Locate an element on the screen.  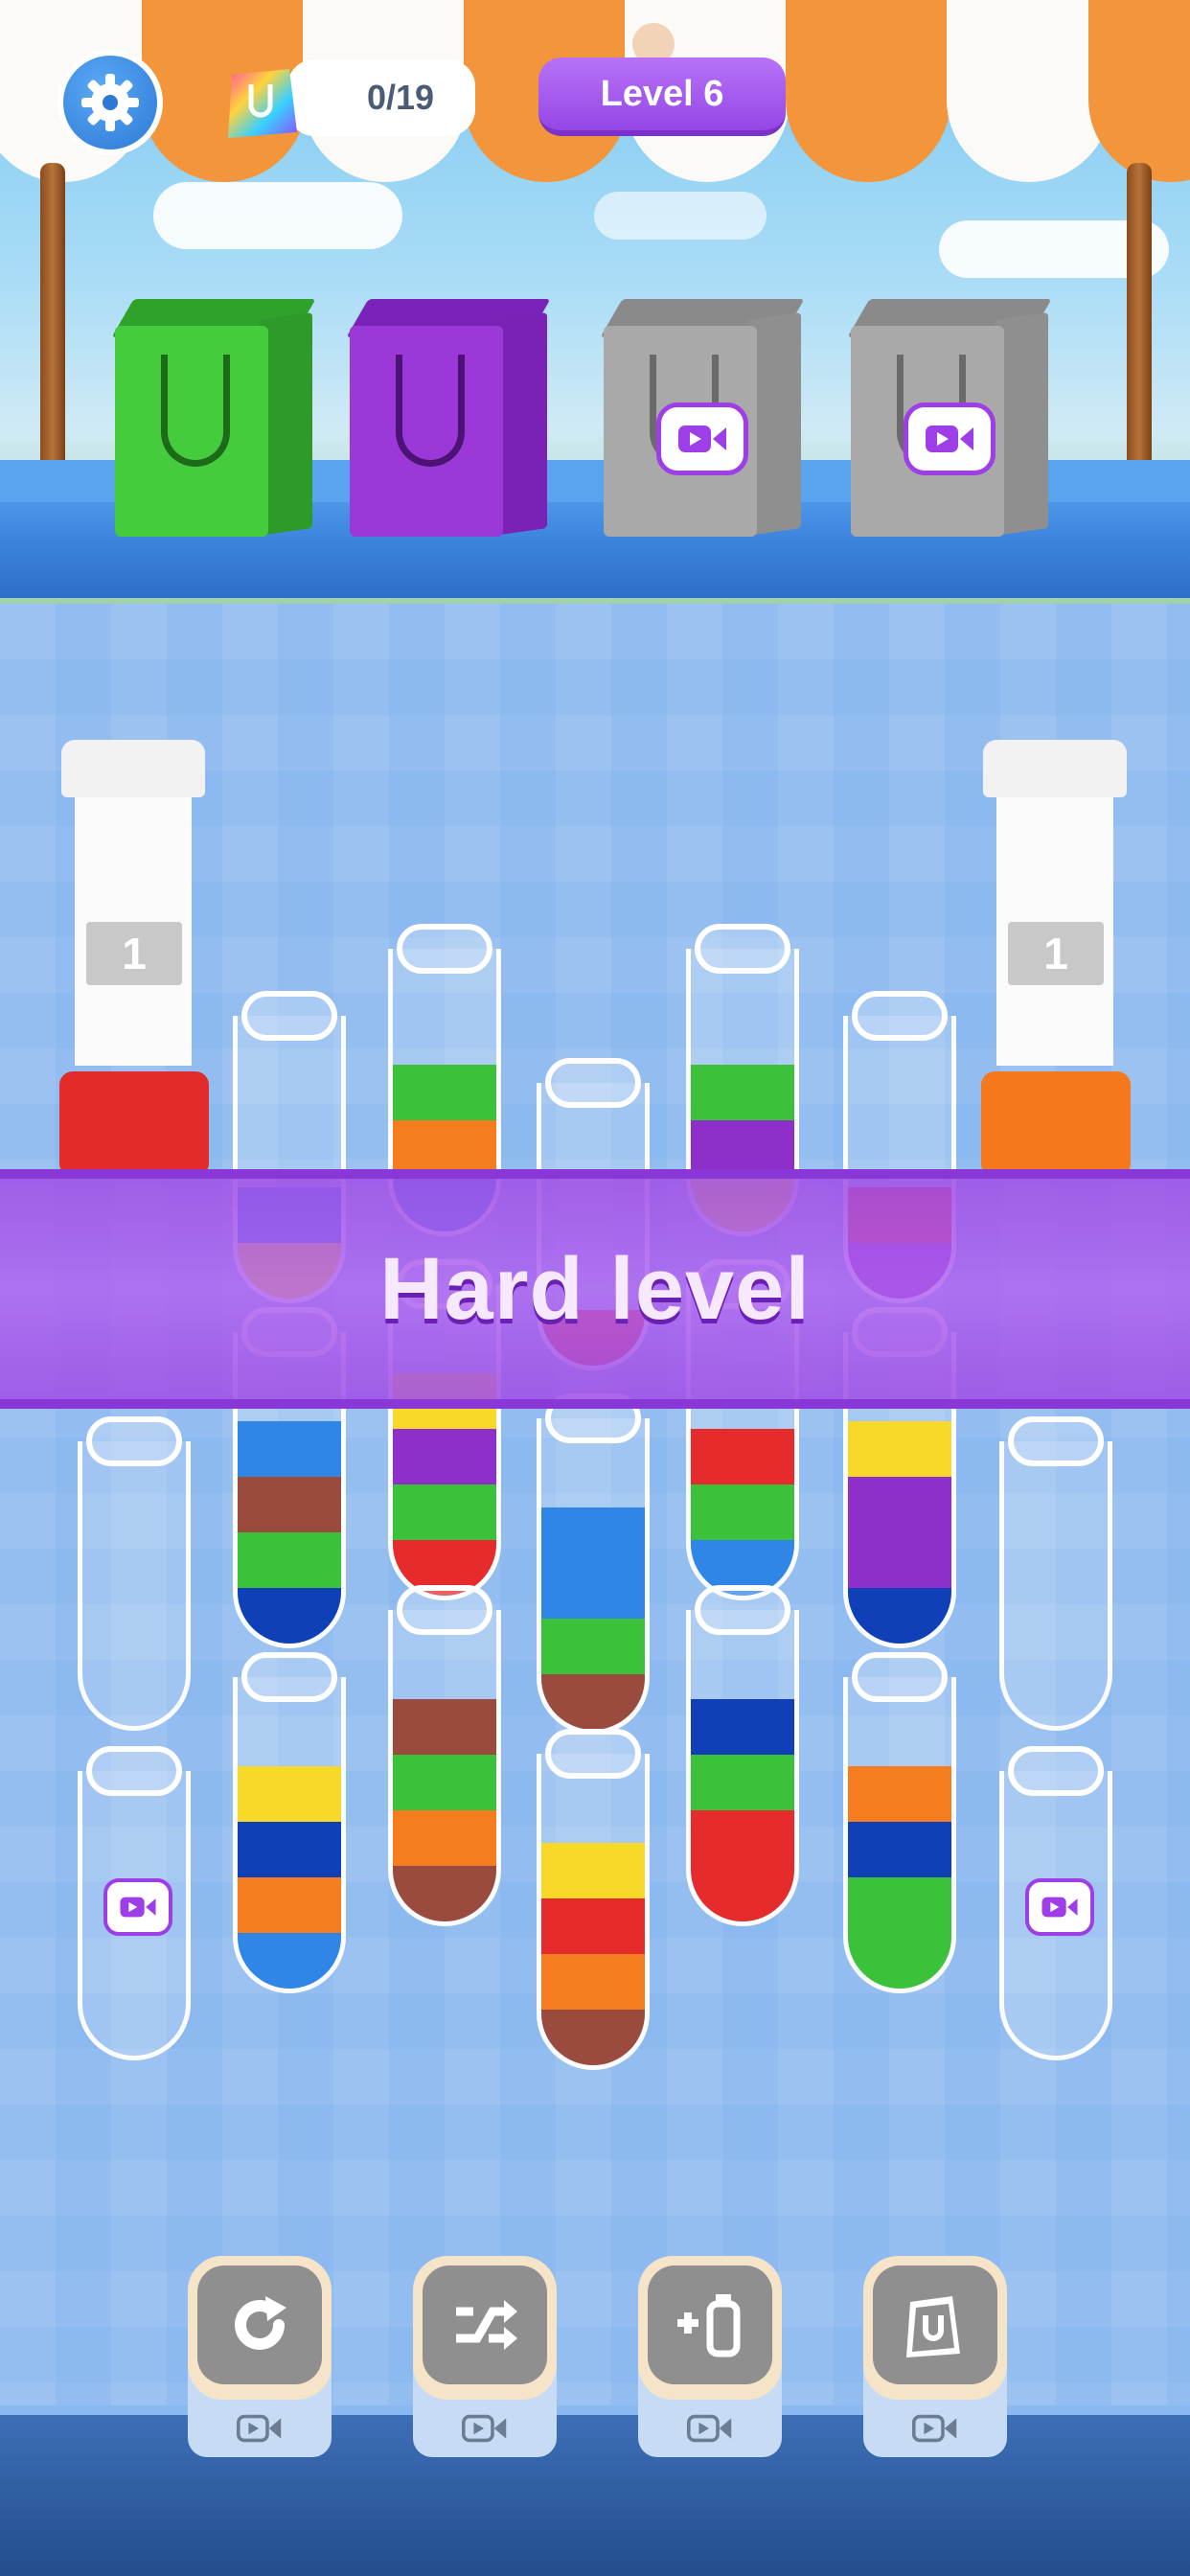
add-bag-button is located at coordinates (935, 2356).